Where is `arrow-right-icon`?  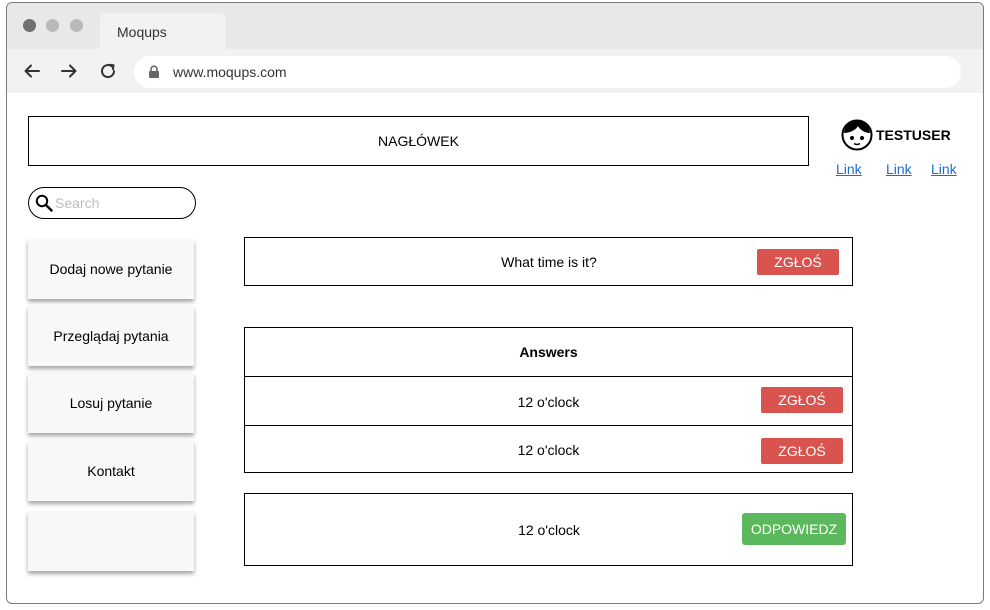
arrow-right-icon is located at coordinates (69, 71).